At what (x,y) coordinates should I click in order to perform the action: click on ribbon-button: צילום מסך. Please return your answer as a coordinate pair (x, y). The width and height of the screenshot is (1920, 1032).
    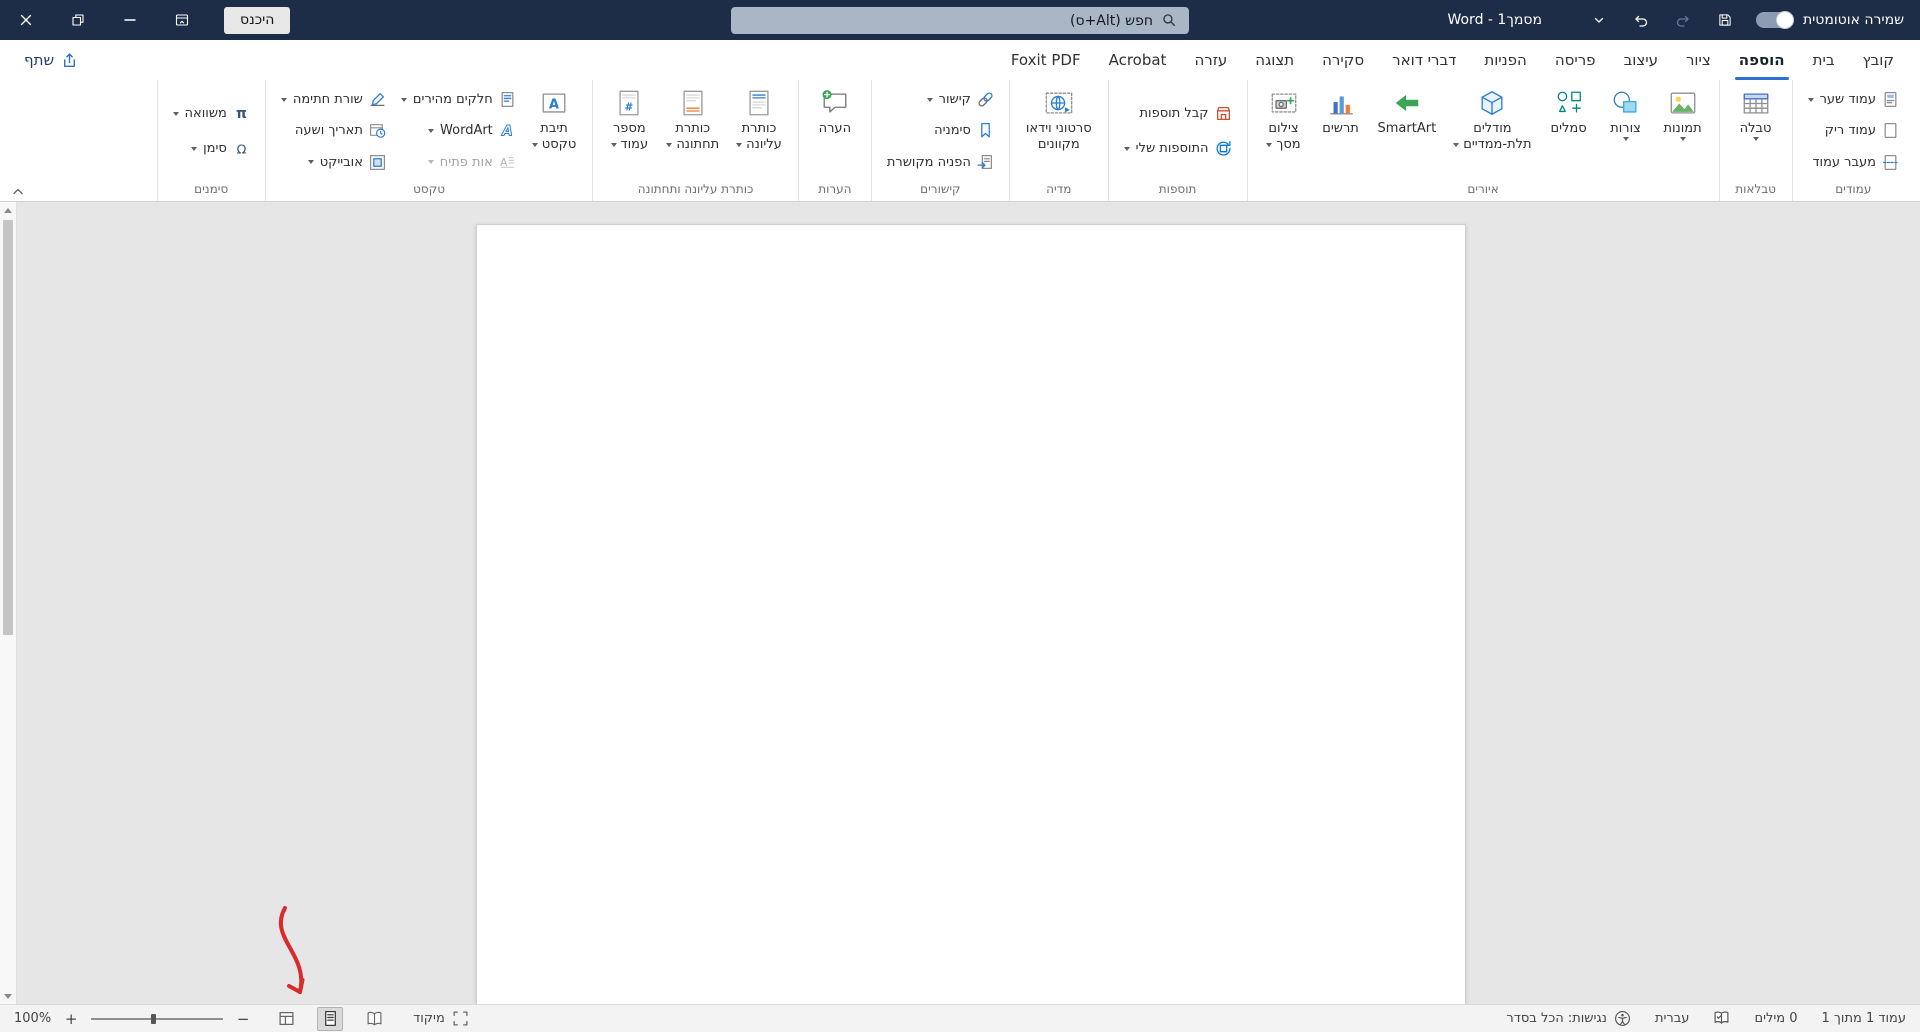
    Looking at the image, I should click on (1284, 131).